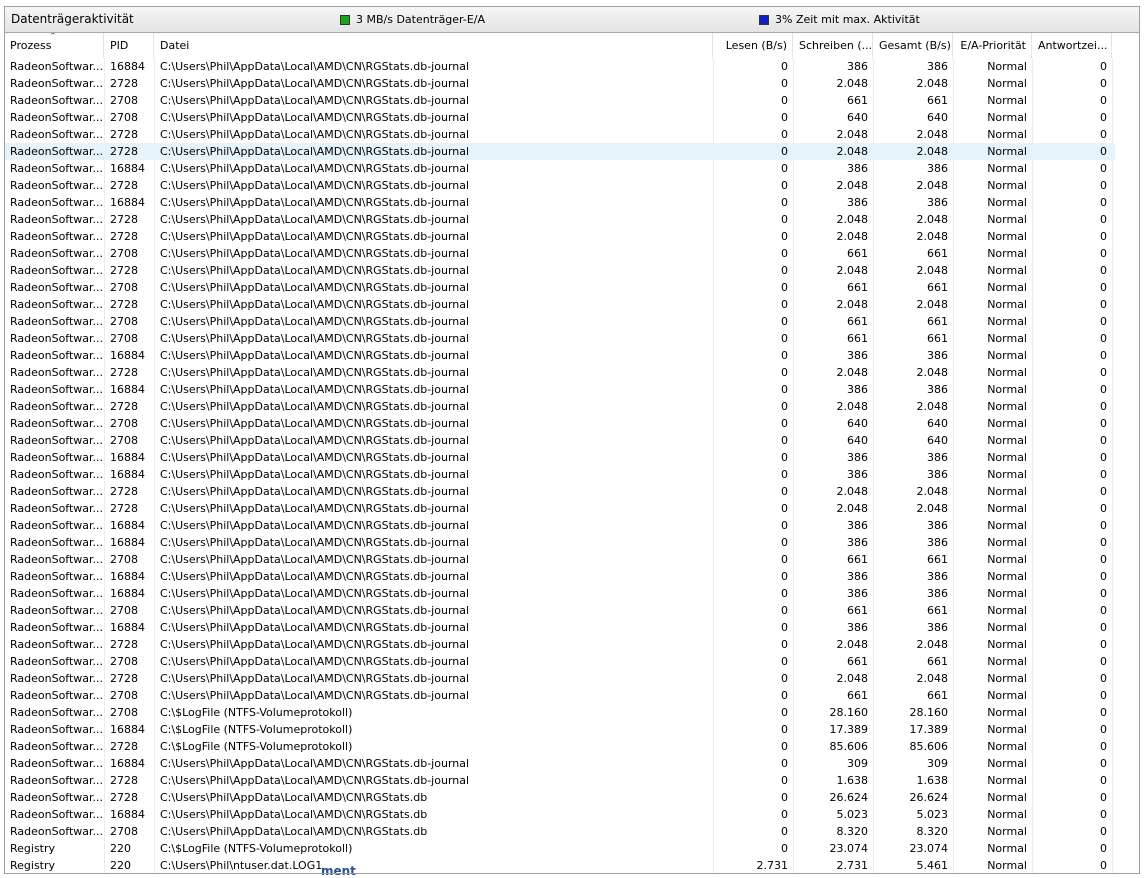  I want to click on column-header-file: Datei, so click(434, 45).